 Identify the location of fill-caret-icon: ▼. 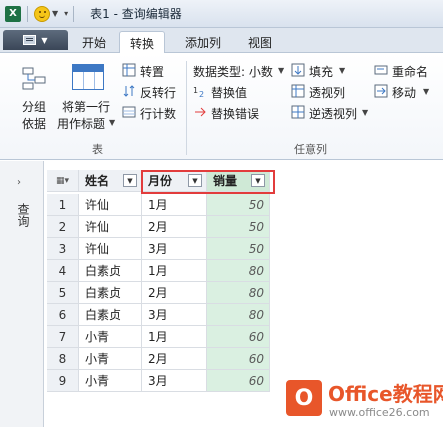
(342, 70).